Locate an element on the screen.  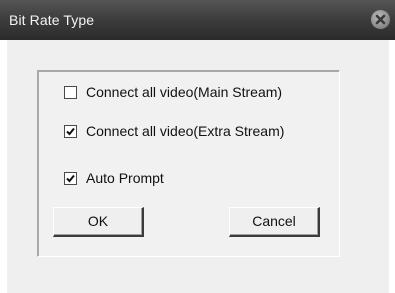
window-title: Bit Rate Type is located at coordinates (52, 20).